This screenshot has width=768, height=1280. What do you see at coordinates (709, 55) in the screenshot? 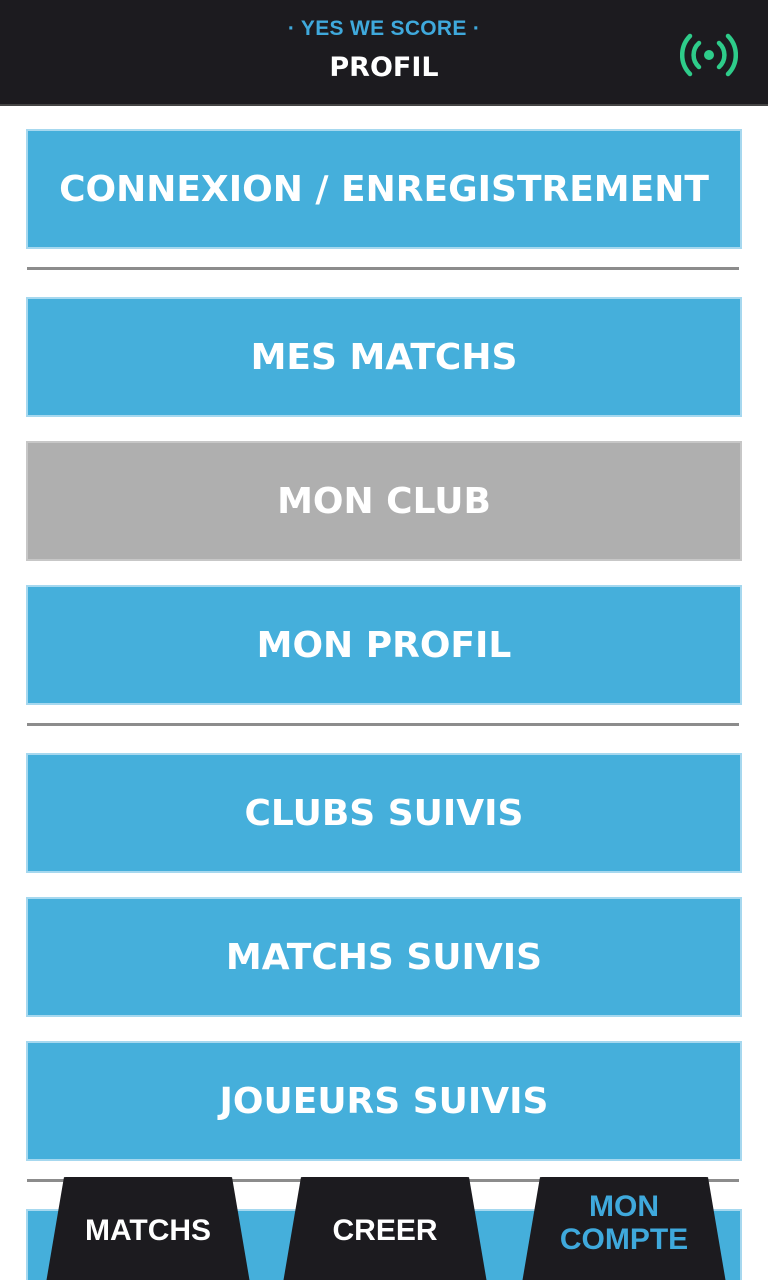
I see `broadcast-icon` at bounding box center [709, 55].